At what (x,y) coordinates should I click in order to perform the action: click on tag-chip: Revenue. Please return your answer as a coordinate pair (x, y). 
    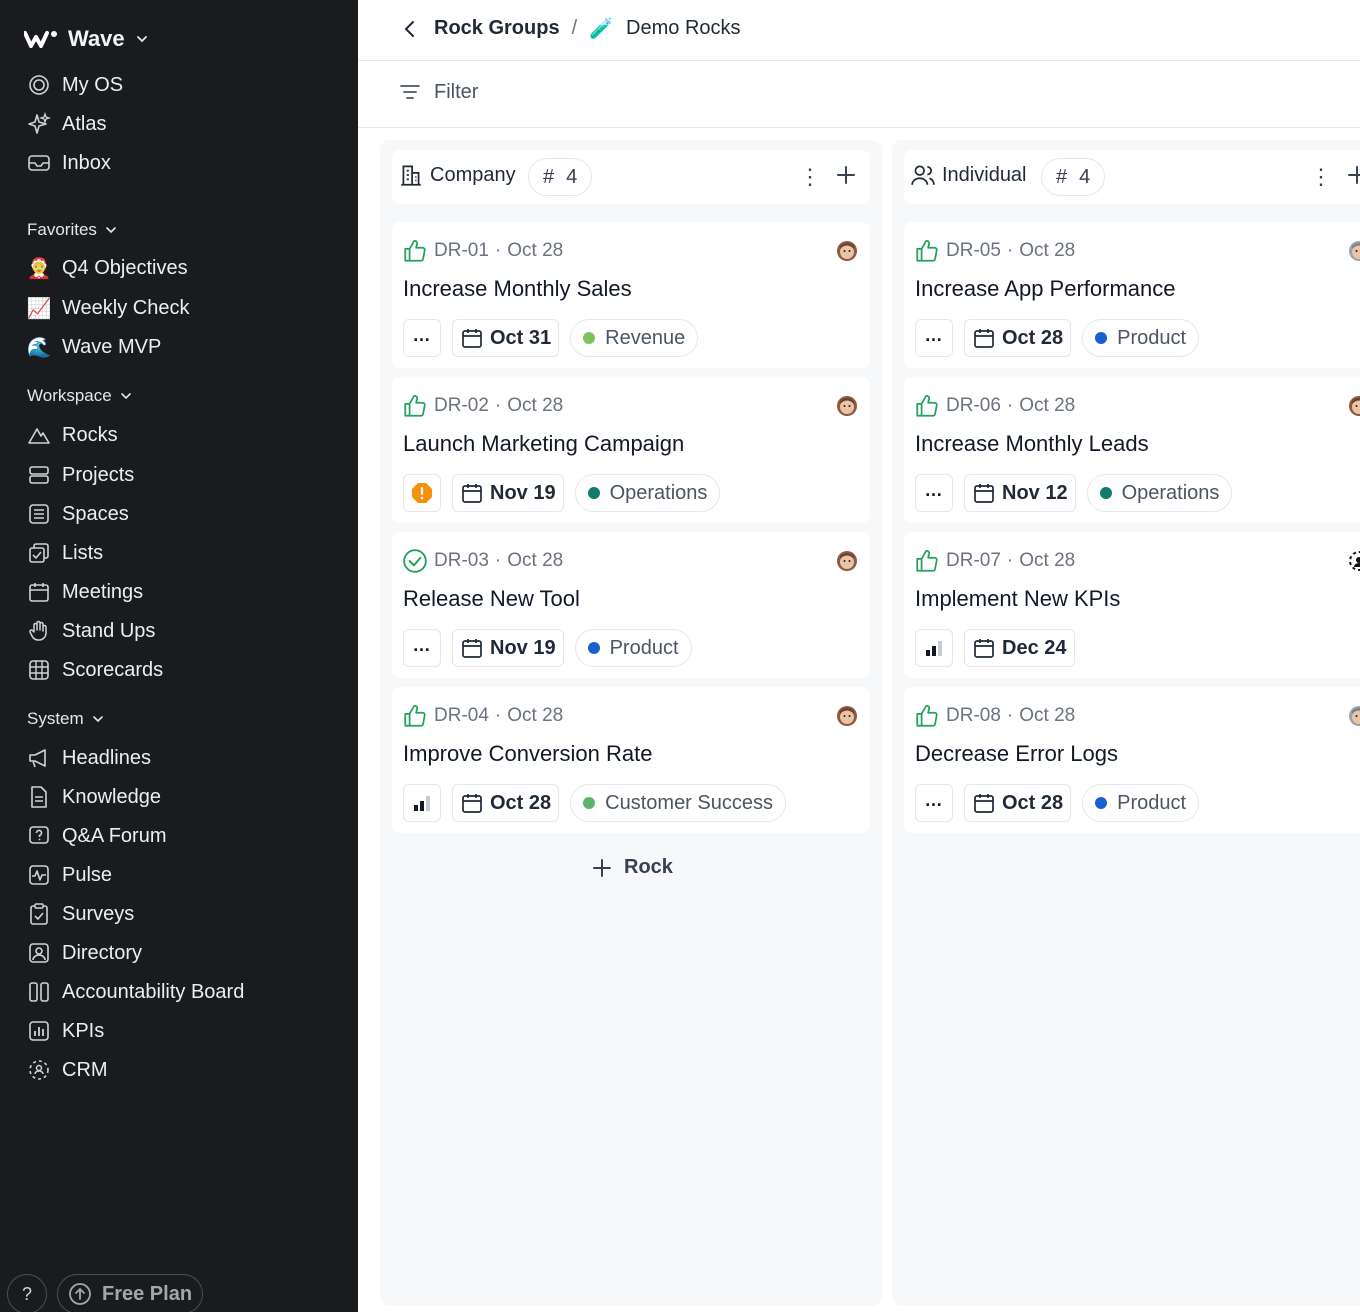
    Looking at the image, I should click on (634, 338).